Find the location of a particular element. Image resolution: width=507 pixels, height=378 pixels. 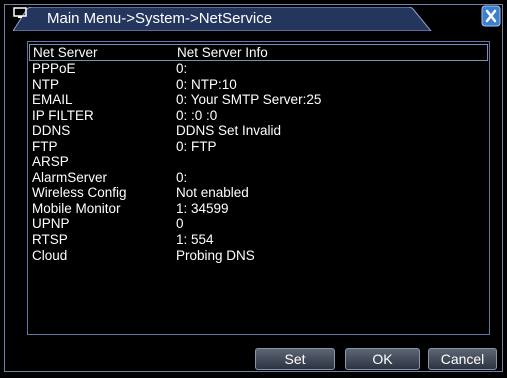

close-icon is located at coordinates (491, 17).